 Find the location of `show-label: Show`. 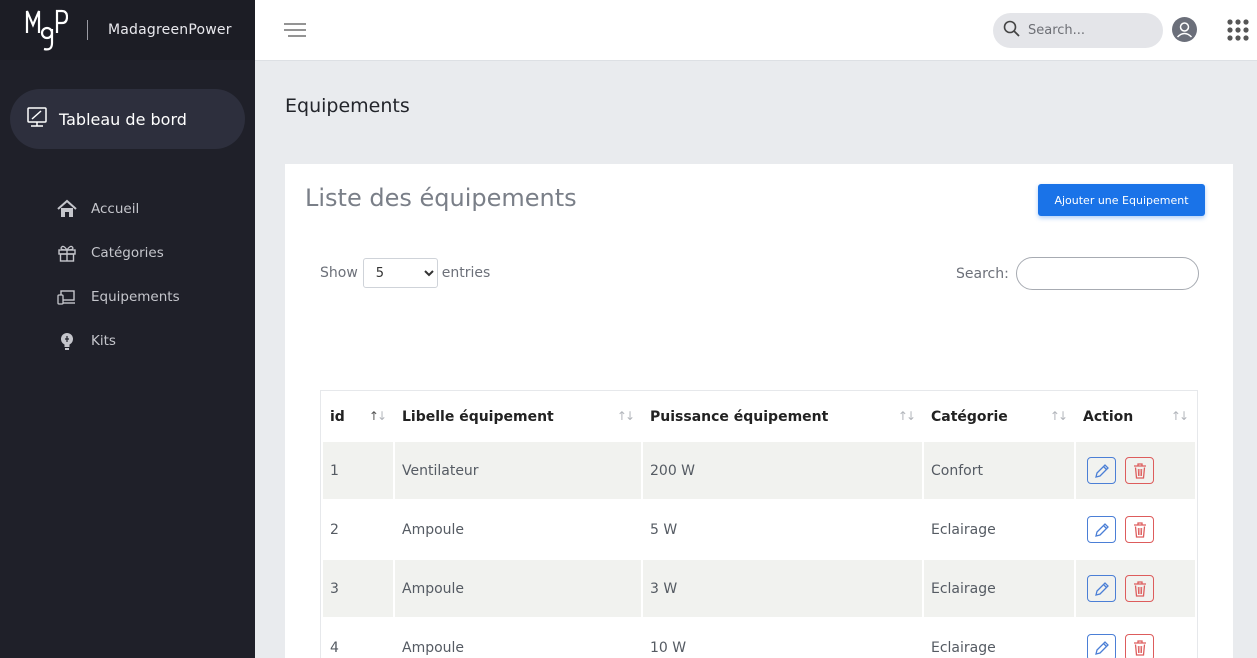

show-label: Show is located at coordinates (339, 273).